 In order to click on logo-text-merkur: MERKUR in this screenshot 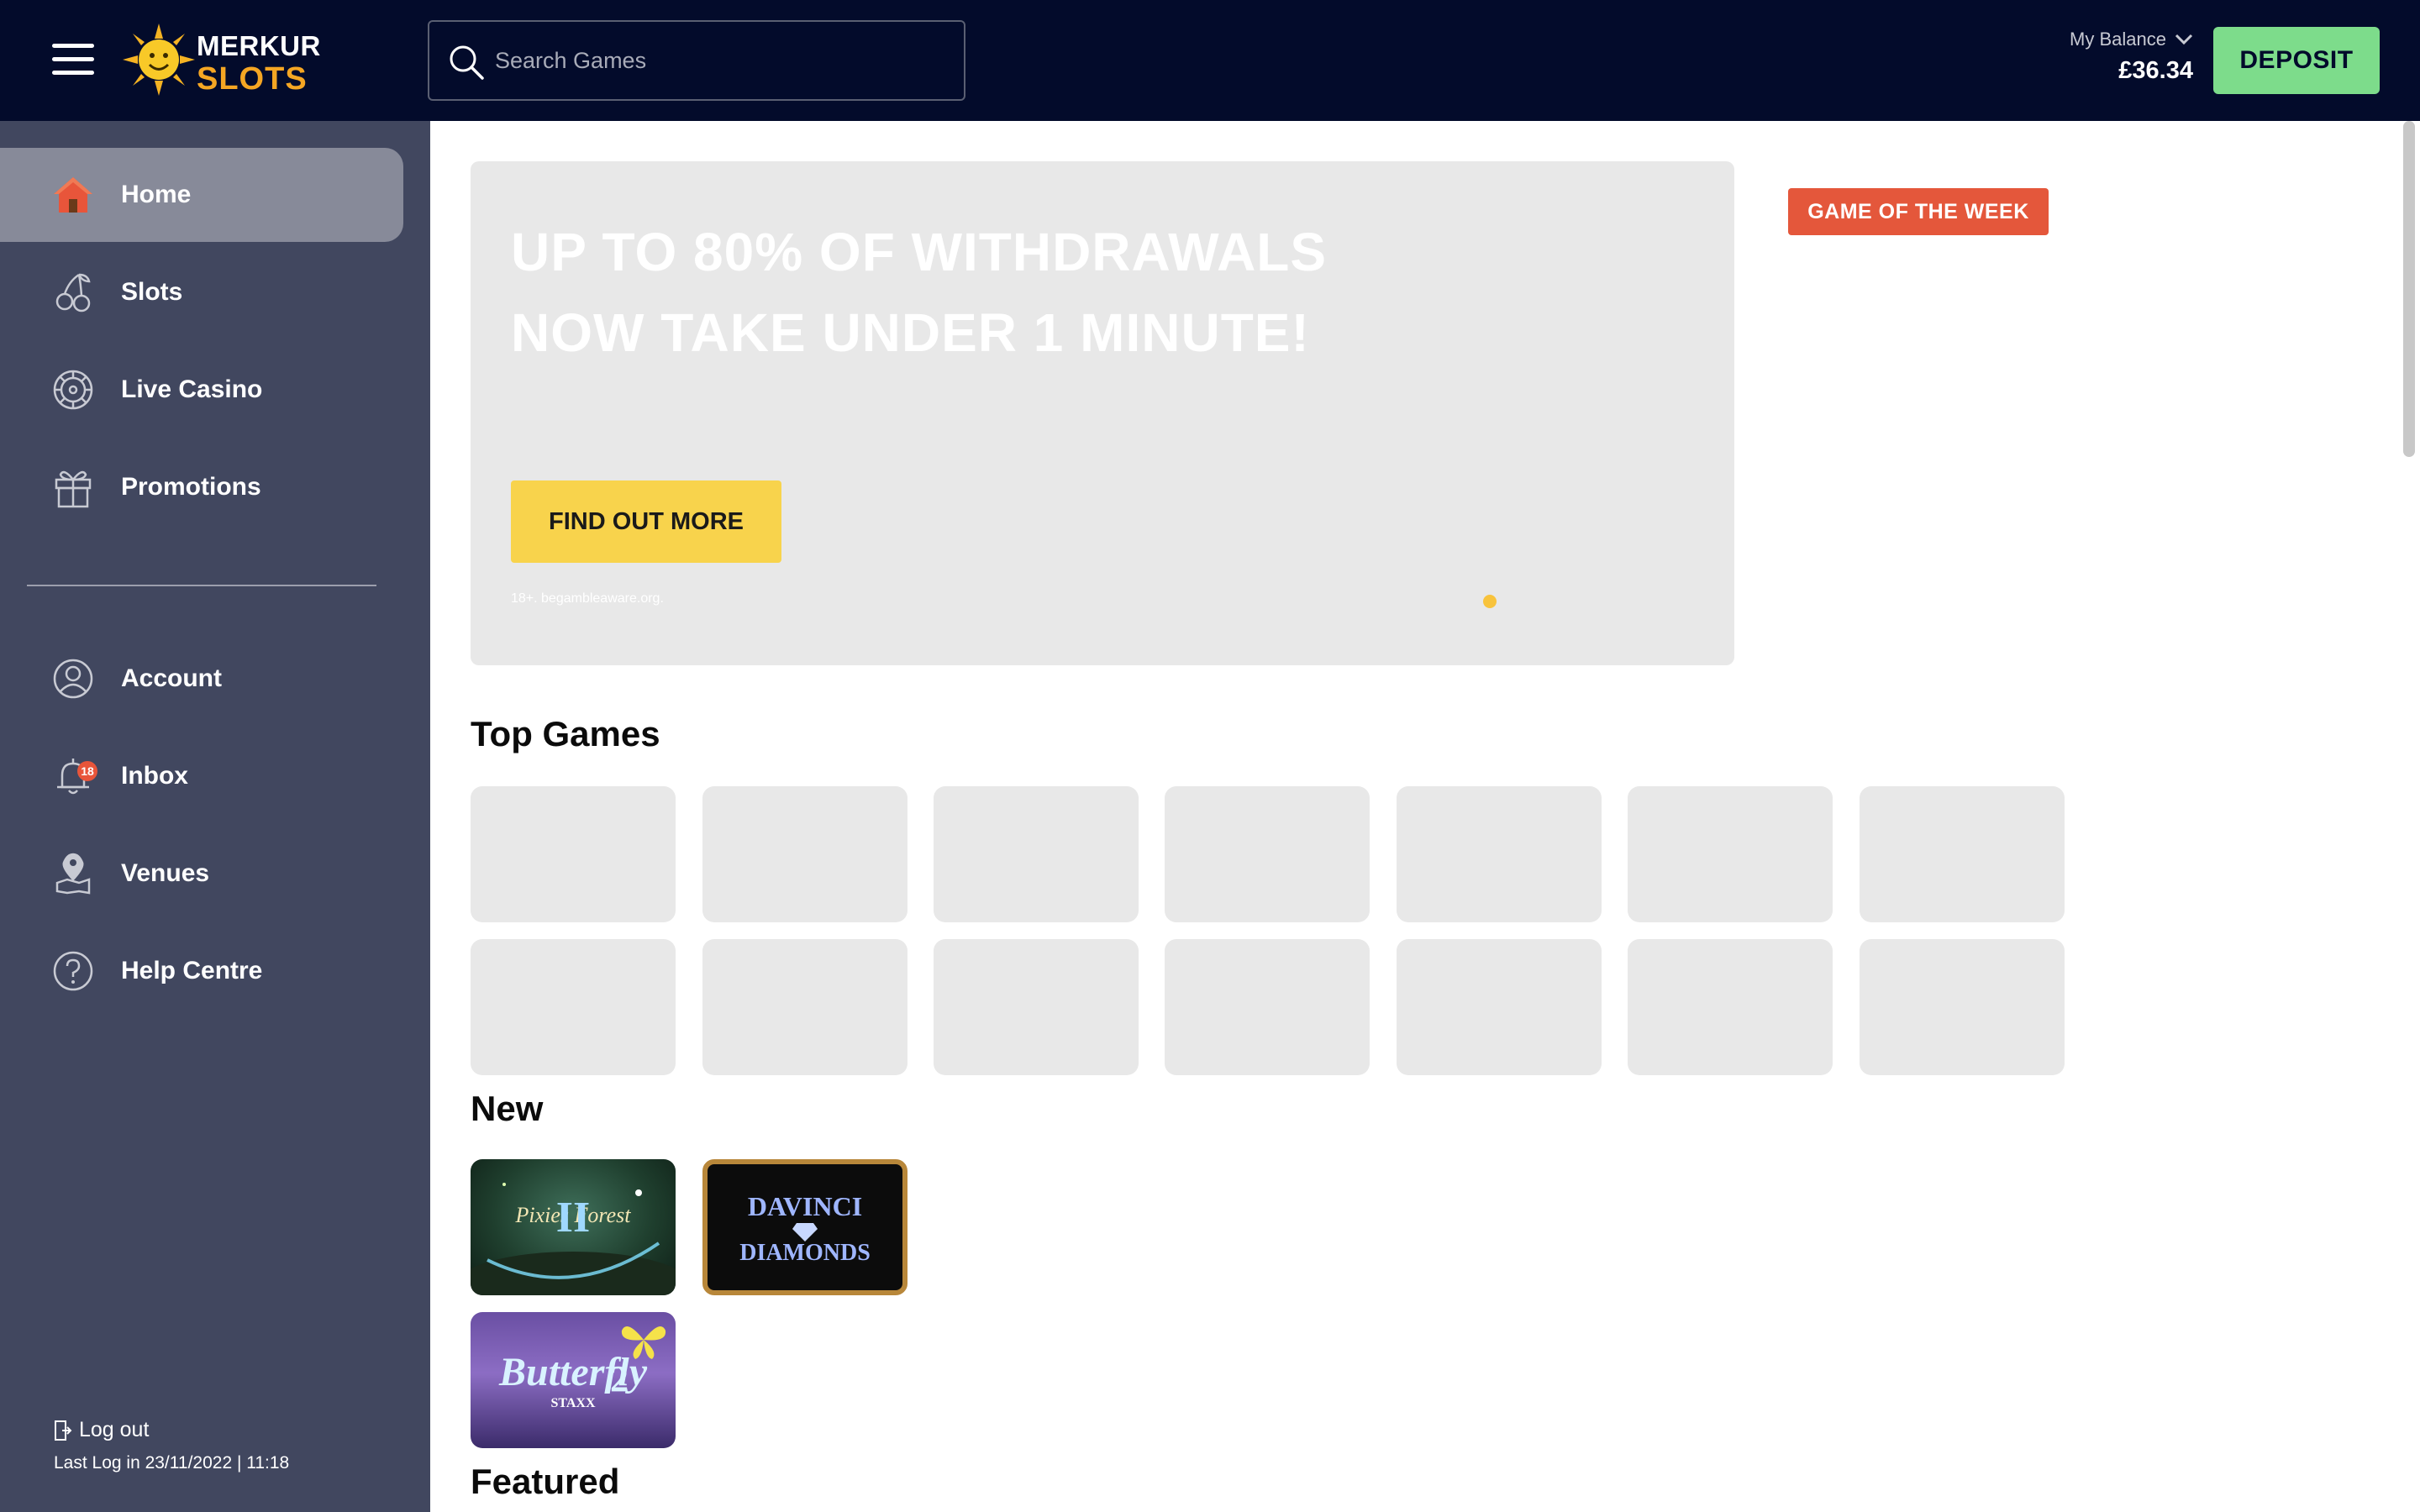, I will do `click(259, 45)`.